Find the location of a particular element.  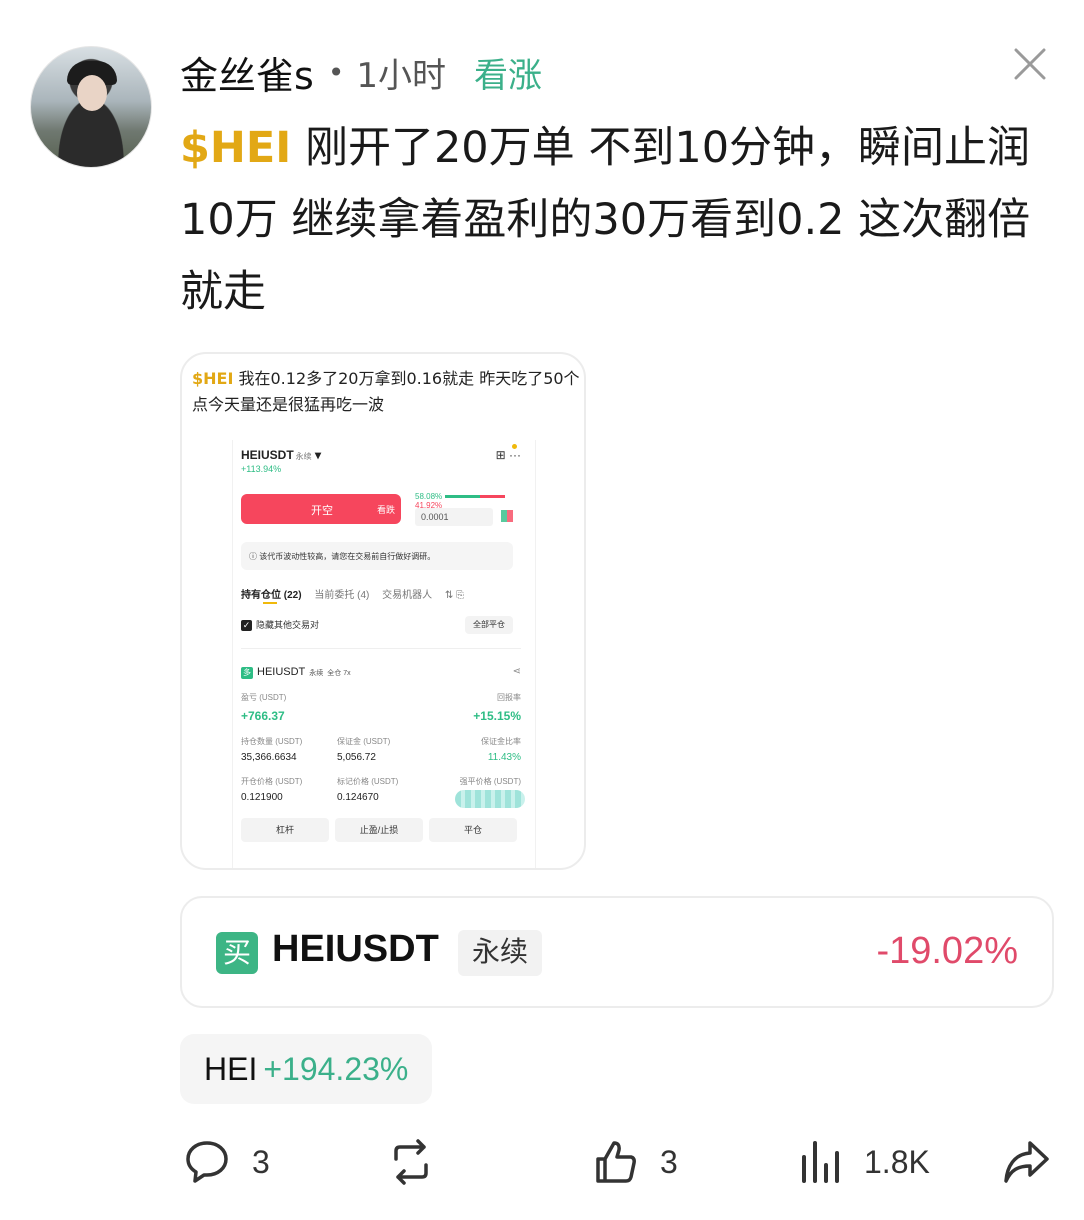

tab-bots: 交易机器人 is located at coordinates (407, 595).